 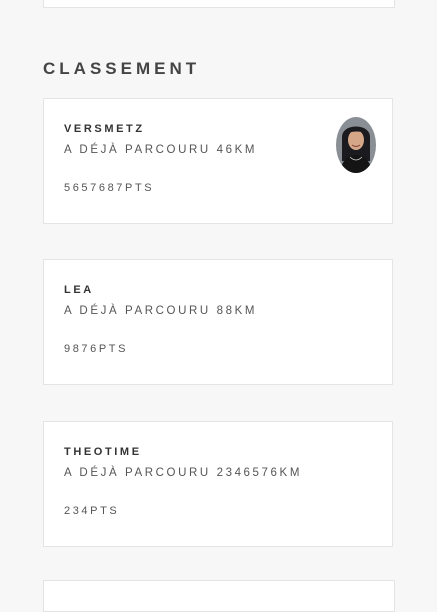 What do you see at coordinates (122, 68) in the screenshot?
I see `section-title: CLASSEMENT` at bounding box center [122, 68].